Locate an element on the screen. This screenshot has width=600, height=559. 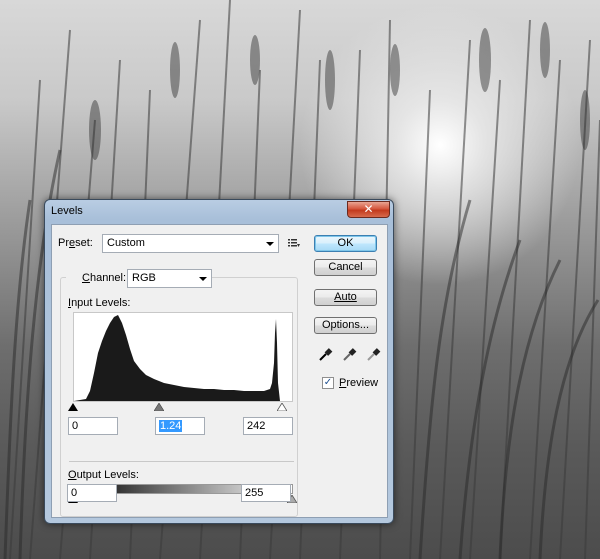
ok-button: OK is located at coordinates (345, 243).